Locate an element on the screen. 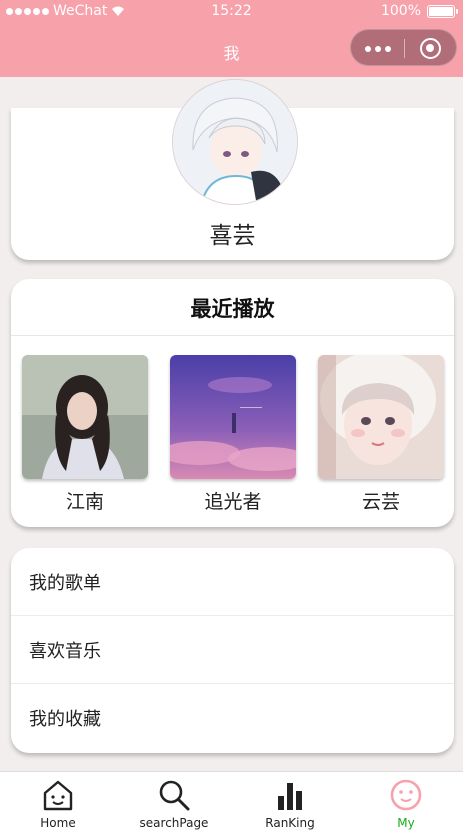  tab-bar: Home searchPage RanKing My is located at coordinates (231, 801).